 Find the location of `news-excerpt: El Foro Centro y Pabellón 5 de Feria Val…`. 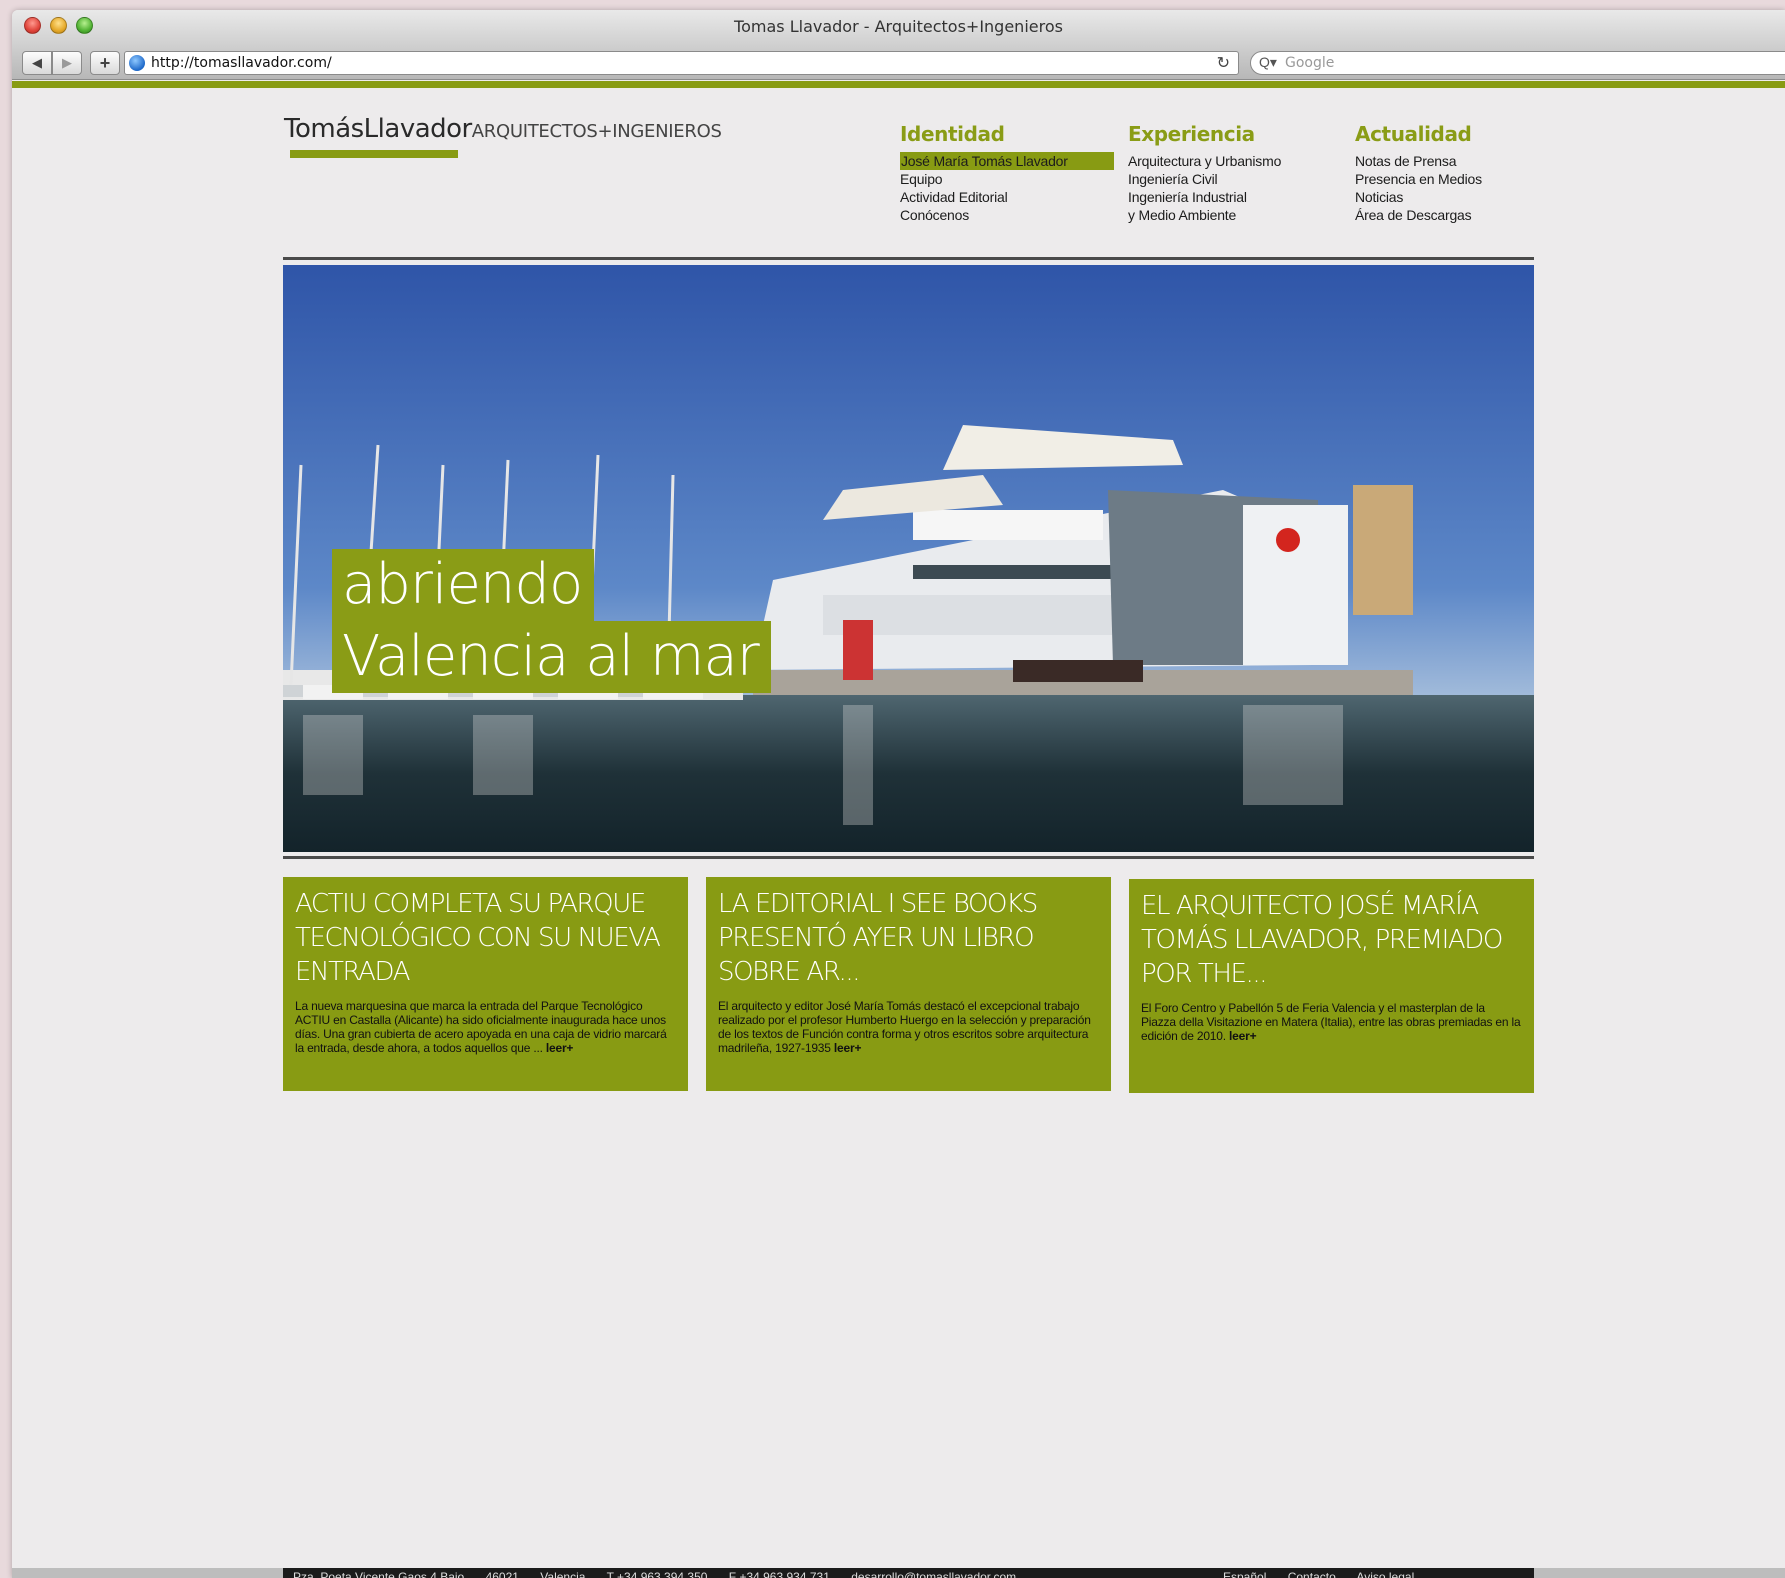

news-excerpt: El Foro Centro y Pabellón 5 de Feria Val… is located at coordinates (1331, 1022).